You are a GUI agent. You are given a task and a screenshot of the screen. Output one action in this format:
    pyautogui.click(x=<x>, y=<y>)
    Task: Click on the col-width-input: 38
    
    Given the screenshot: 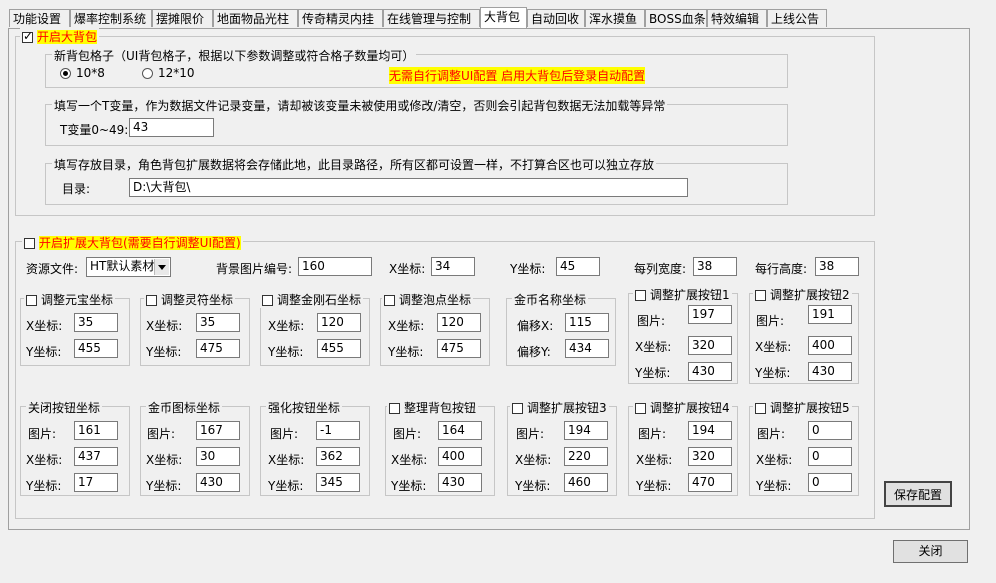 What is the action you would take?
    pyautogui.click(x=715, y=266)
    